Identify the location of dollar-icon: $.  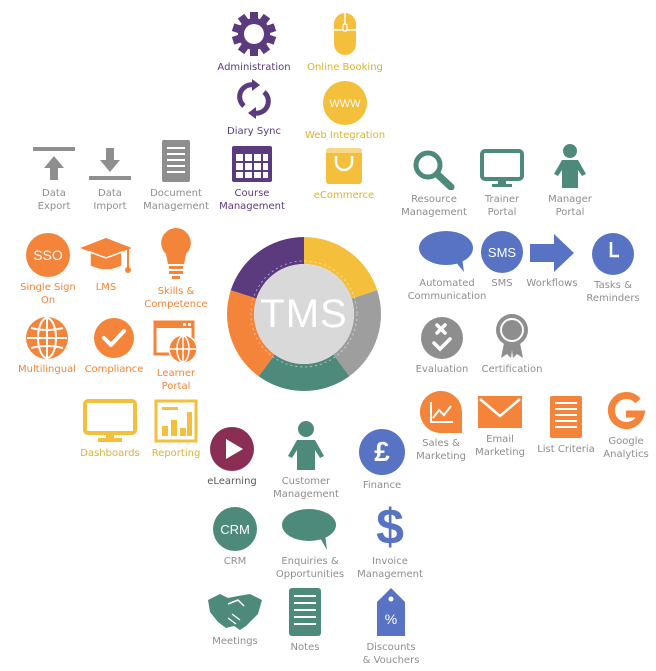
(390, 526).